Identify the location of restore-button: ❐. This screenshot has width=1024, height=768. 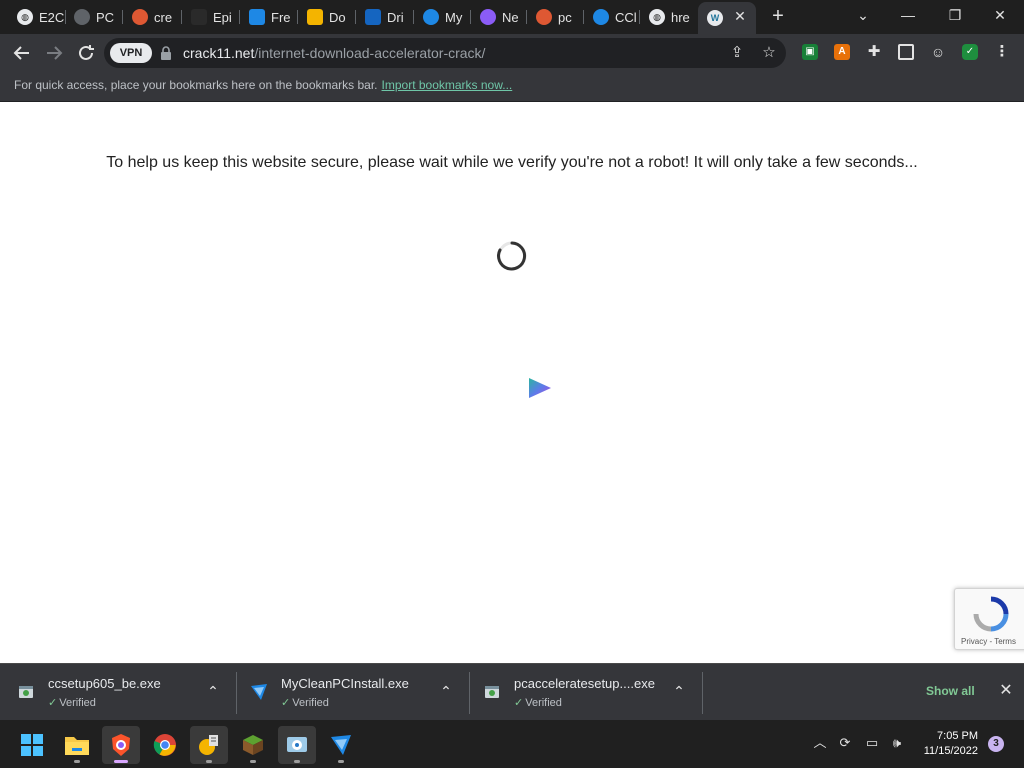
(955, 15).